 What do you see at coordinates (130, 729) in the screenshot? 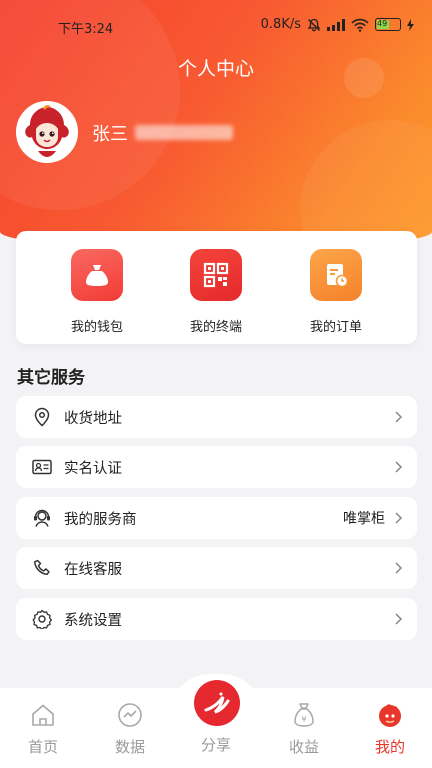
I see `tab-data: 数据` at bounding box center [130, 729].